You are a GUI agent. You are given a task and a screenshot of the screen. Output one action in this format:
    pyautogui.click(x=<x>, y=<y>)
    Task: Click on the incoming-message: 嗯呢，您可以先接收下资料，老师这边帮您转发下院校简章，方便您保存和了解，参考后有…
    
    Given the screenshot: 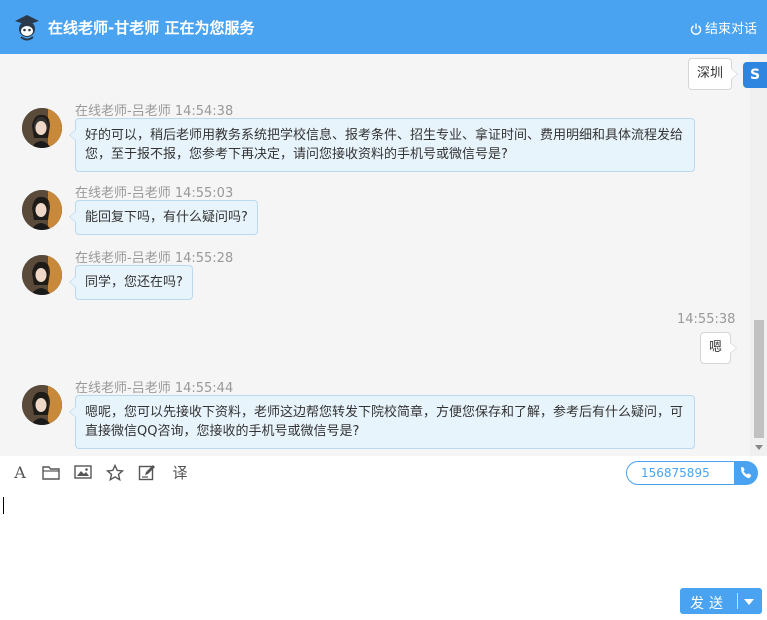 What is the action you would take?
    pyautogui.click(x=382, y=422)
    